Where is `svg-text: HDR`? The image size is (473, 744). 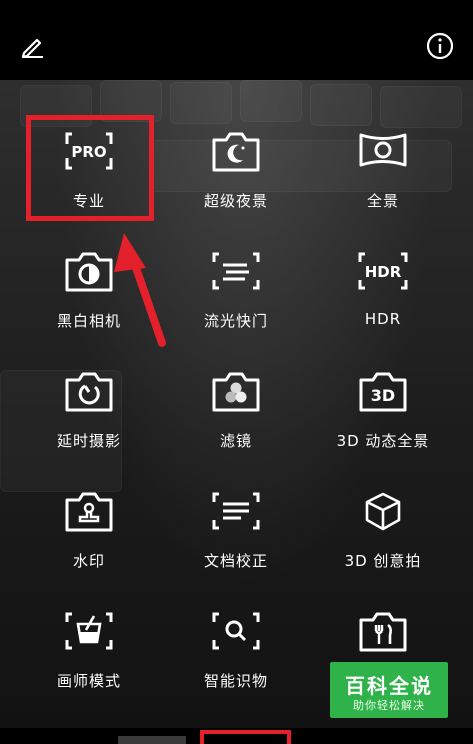 svg-text: HDR is located at coordinates (383, 272).